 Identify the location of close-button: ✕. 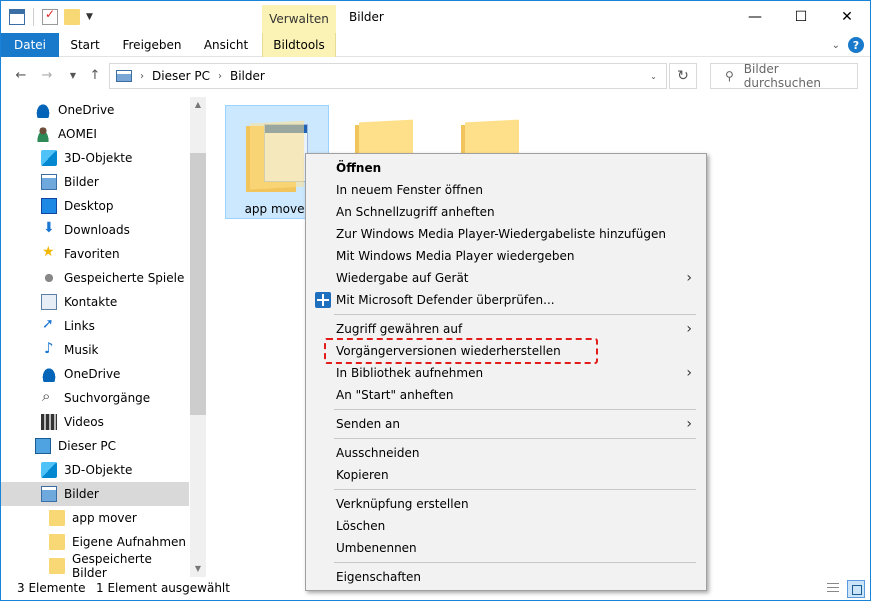
(847, 17).